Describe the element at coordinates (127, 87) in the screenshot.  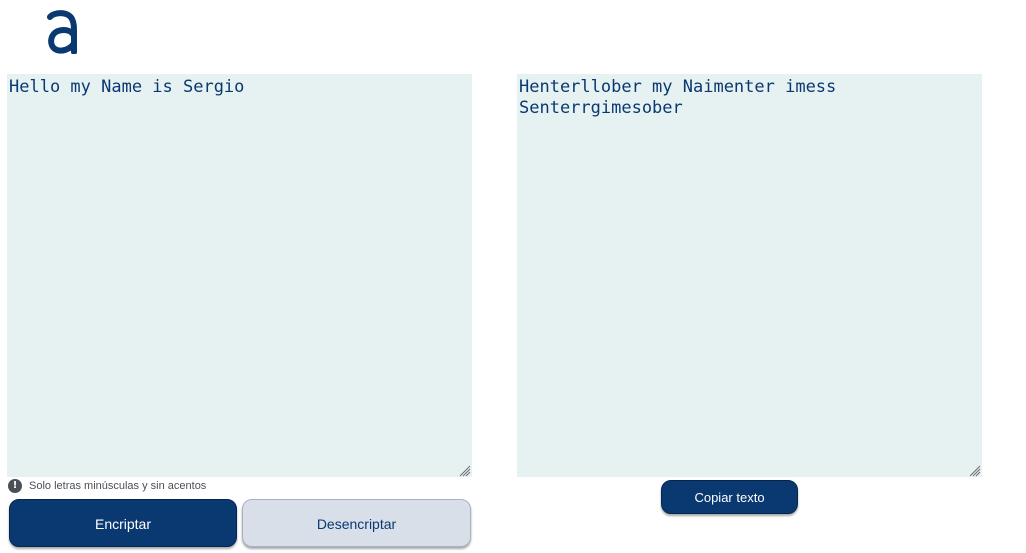
I see `input-text: Hello my Name is Sergio` at that location.